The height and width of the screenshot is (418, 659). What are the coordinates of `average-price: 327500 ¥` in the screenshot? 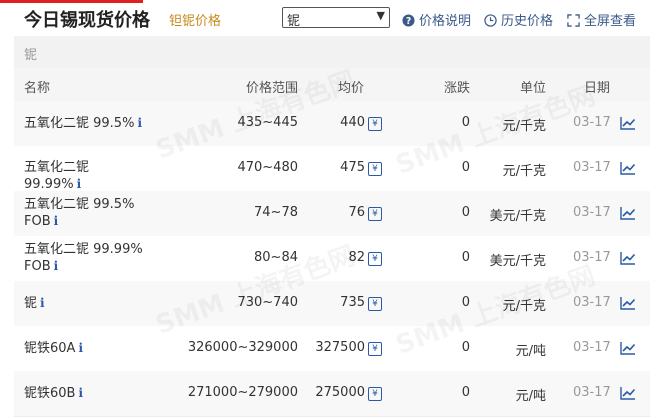 It's located at (348, 348).